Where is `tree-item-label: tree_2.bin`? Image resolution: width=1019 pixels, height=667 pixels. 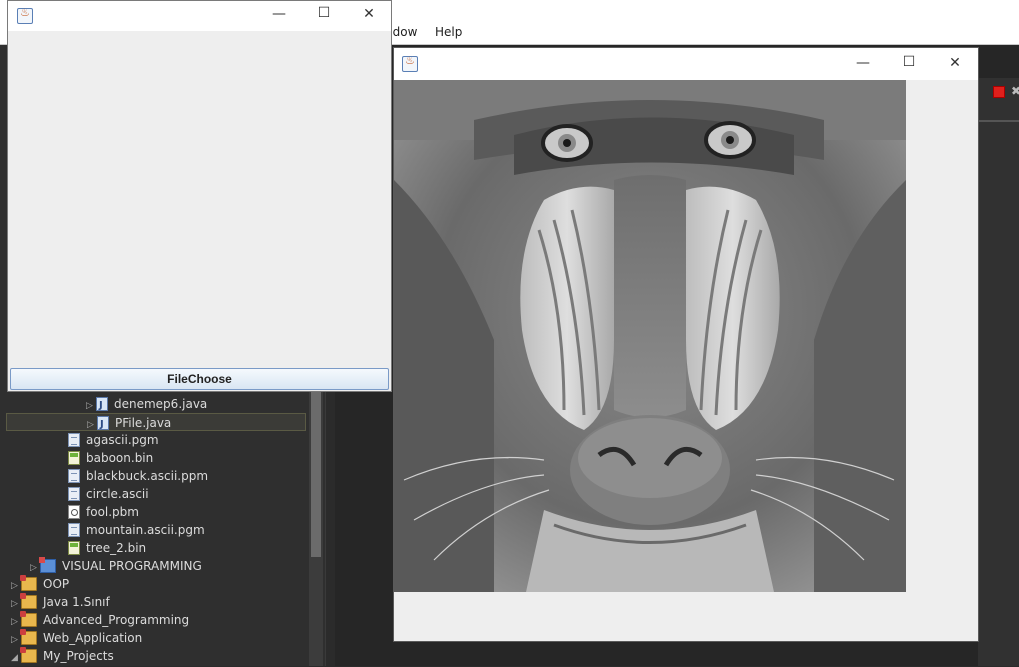 tree-item-label: tree_2.bin is located at coordinates (116, 548).